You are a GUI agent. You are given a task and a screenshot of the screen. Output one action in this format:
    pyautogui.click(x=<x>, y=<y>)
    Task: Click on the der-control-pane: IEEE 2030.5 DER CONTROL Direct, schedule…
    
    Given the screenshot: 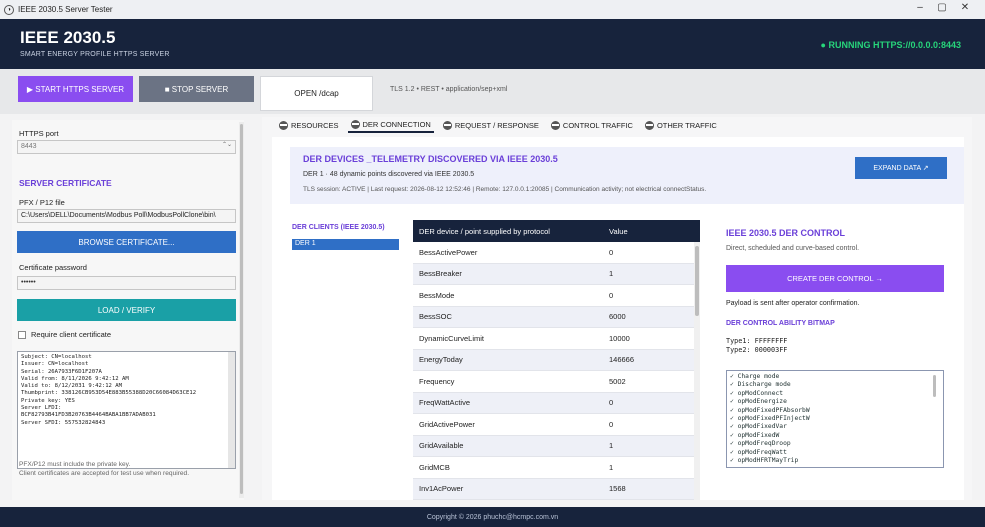 What is the action you would take?
    pyautogui.click(x=838, y=360)
    